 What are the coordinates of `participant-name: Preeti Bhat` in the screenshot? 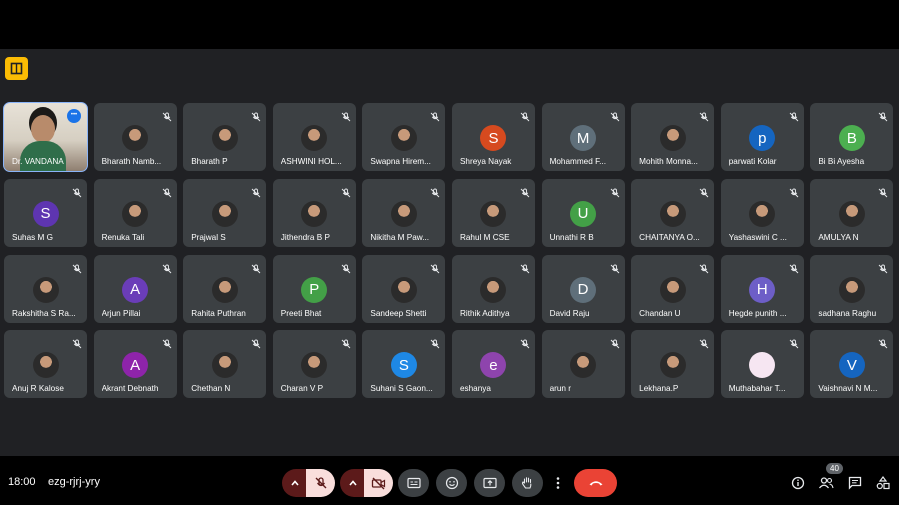 It's located at (301, 313).